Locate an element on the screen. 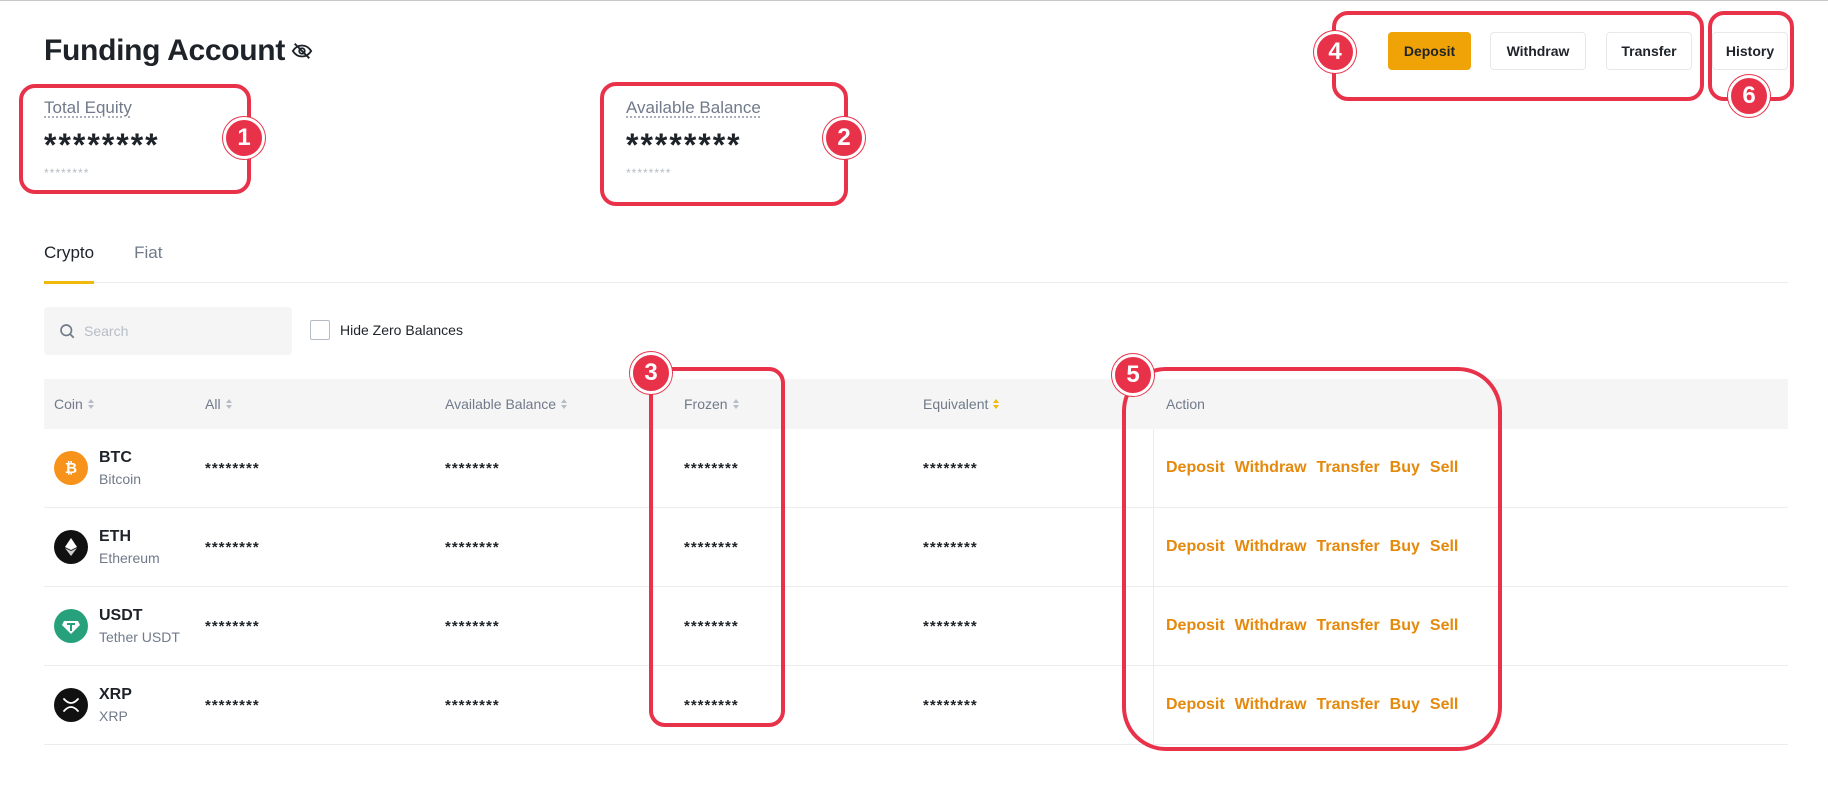 Image resolution: width=1828 pixels, height=788 pixels. coin-cell: ₿ BTC Bitcoin is located at coordinates (97, 468).